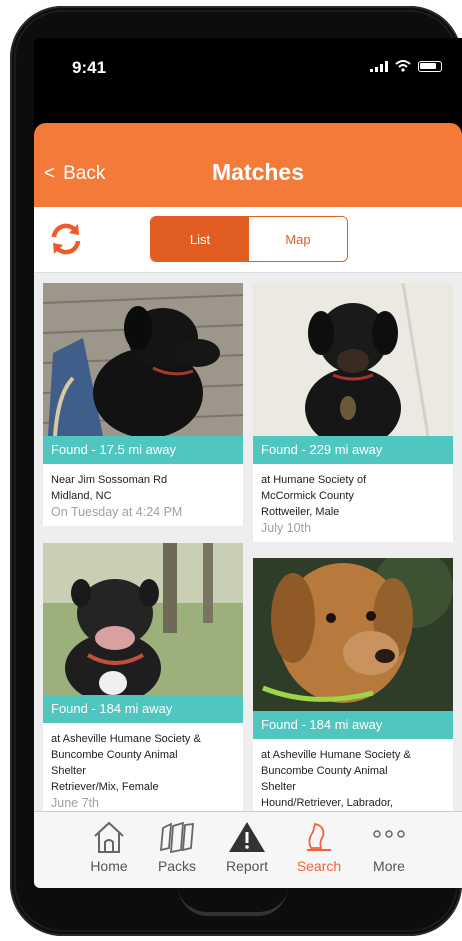 The height and width of the screenshot is (941, 462). I want to click on search-dog-icon, so click(319, 836).